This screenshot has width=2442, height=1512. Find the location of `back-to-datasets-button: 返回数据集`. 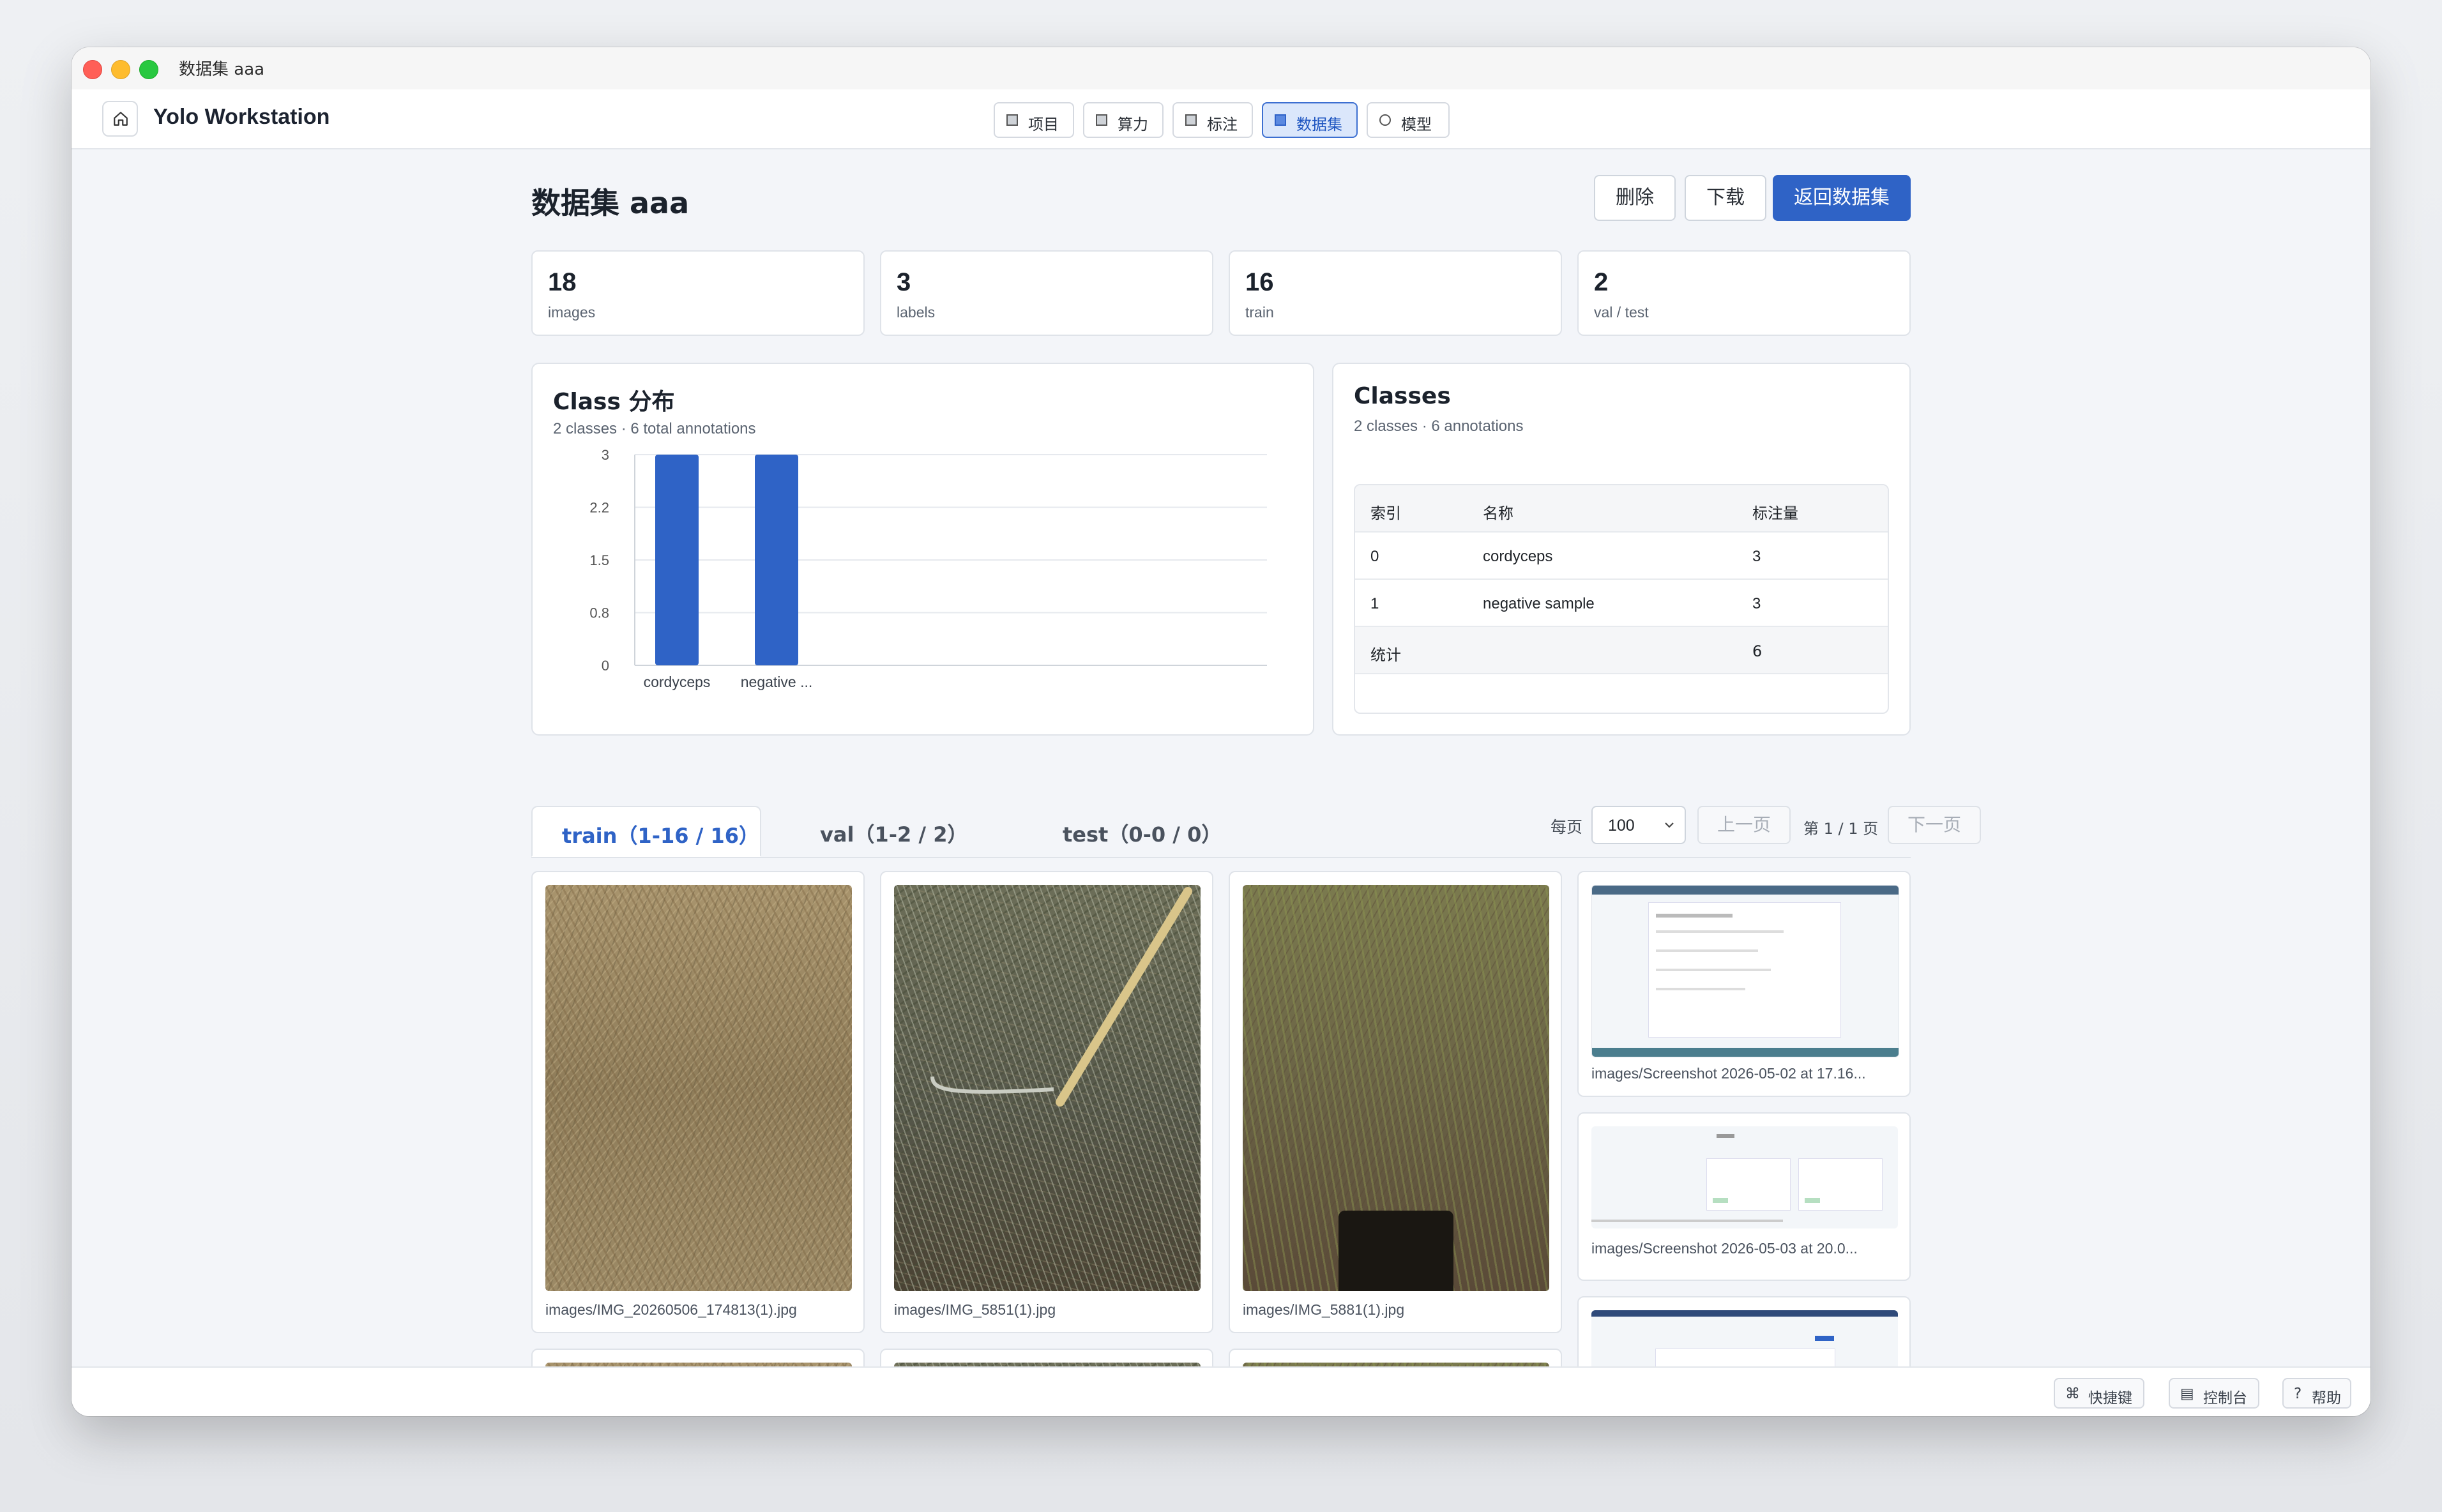

back-to-datasets-button: 返回数据集 is located at coordinates (1842, 198).